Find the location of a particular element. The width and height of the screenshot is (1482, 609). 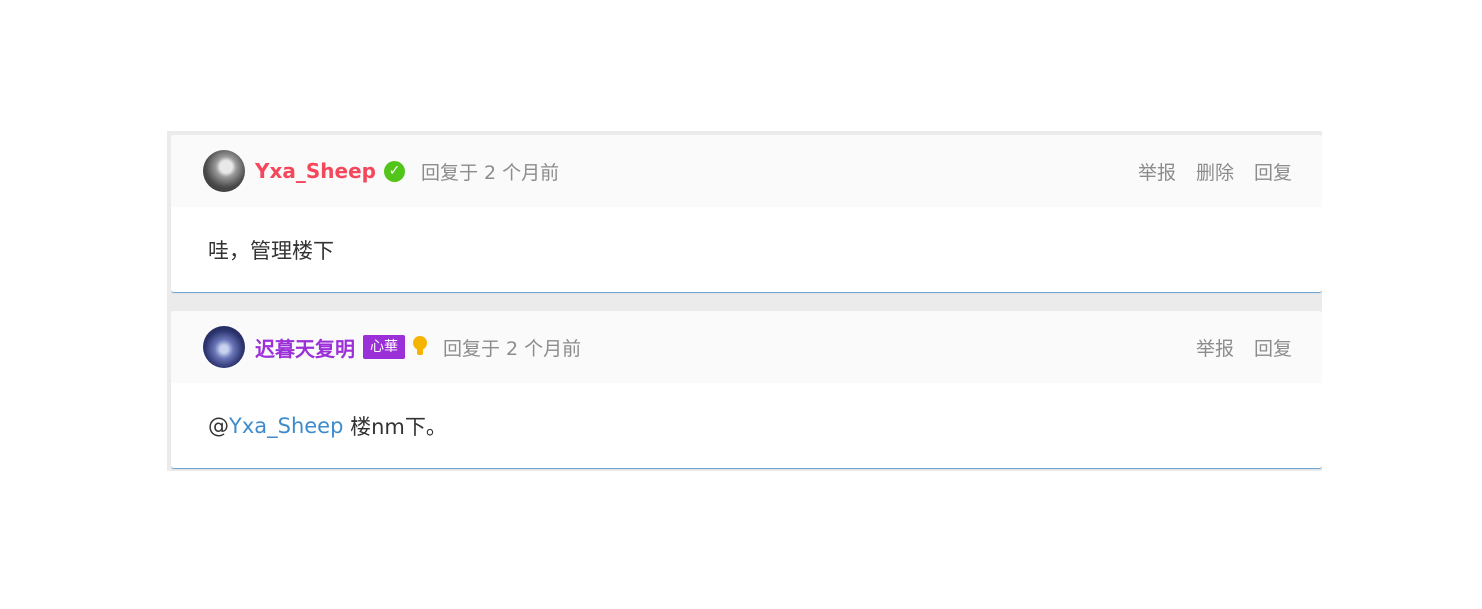

comment-text: 楼nm下。 is located at coordinates (395, 426).